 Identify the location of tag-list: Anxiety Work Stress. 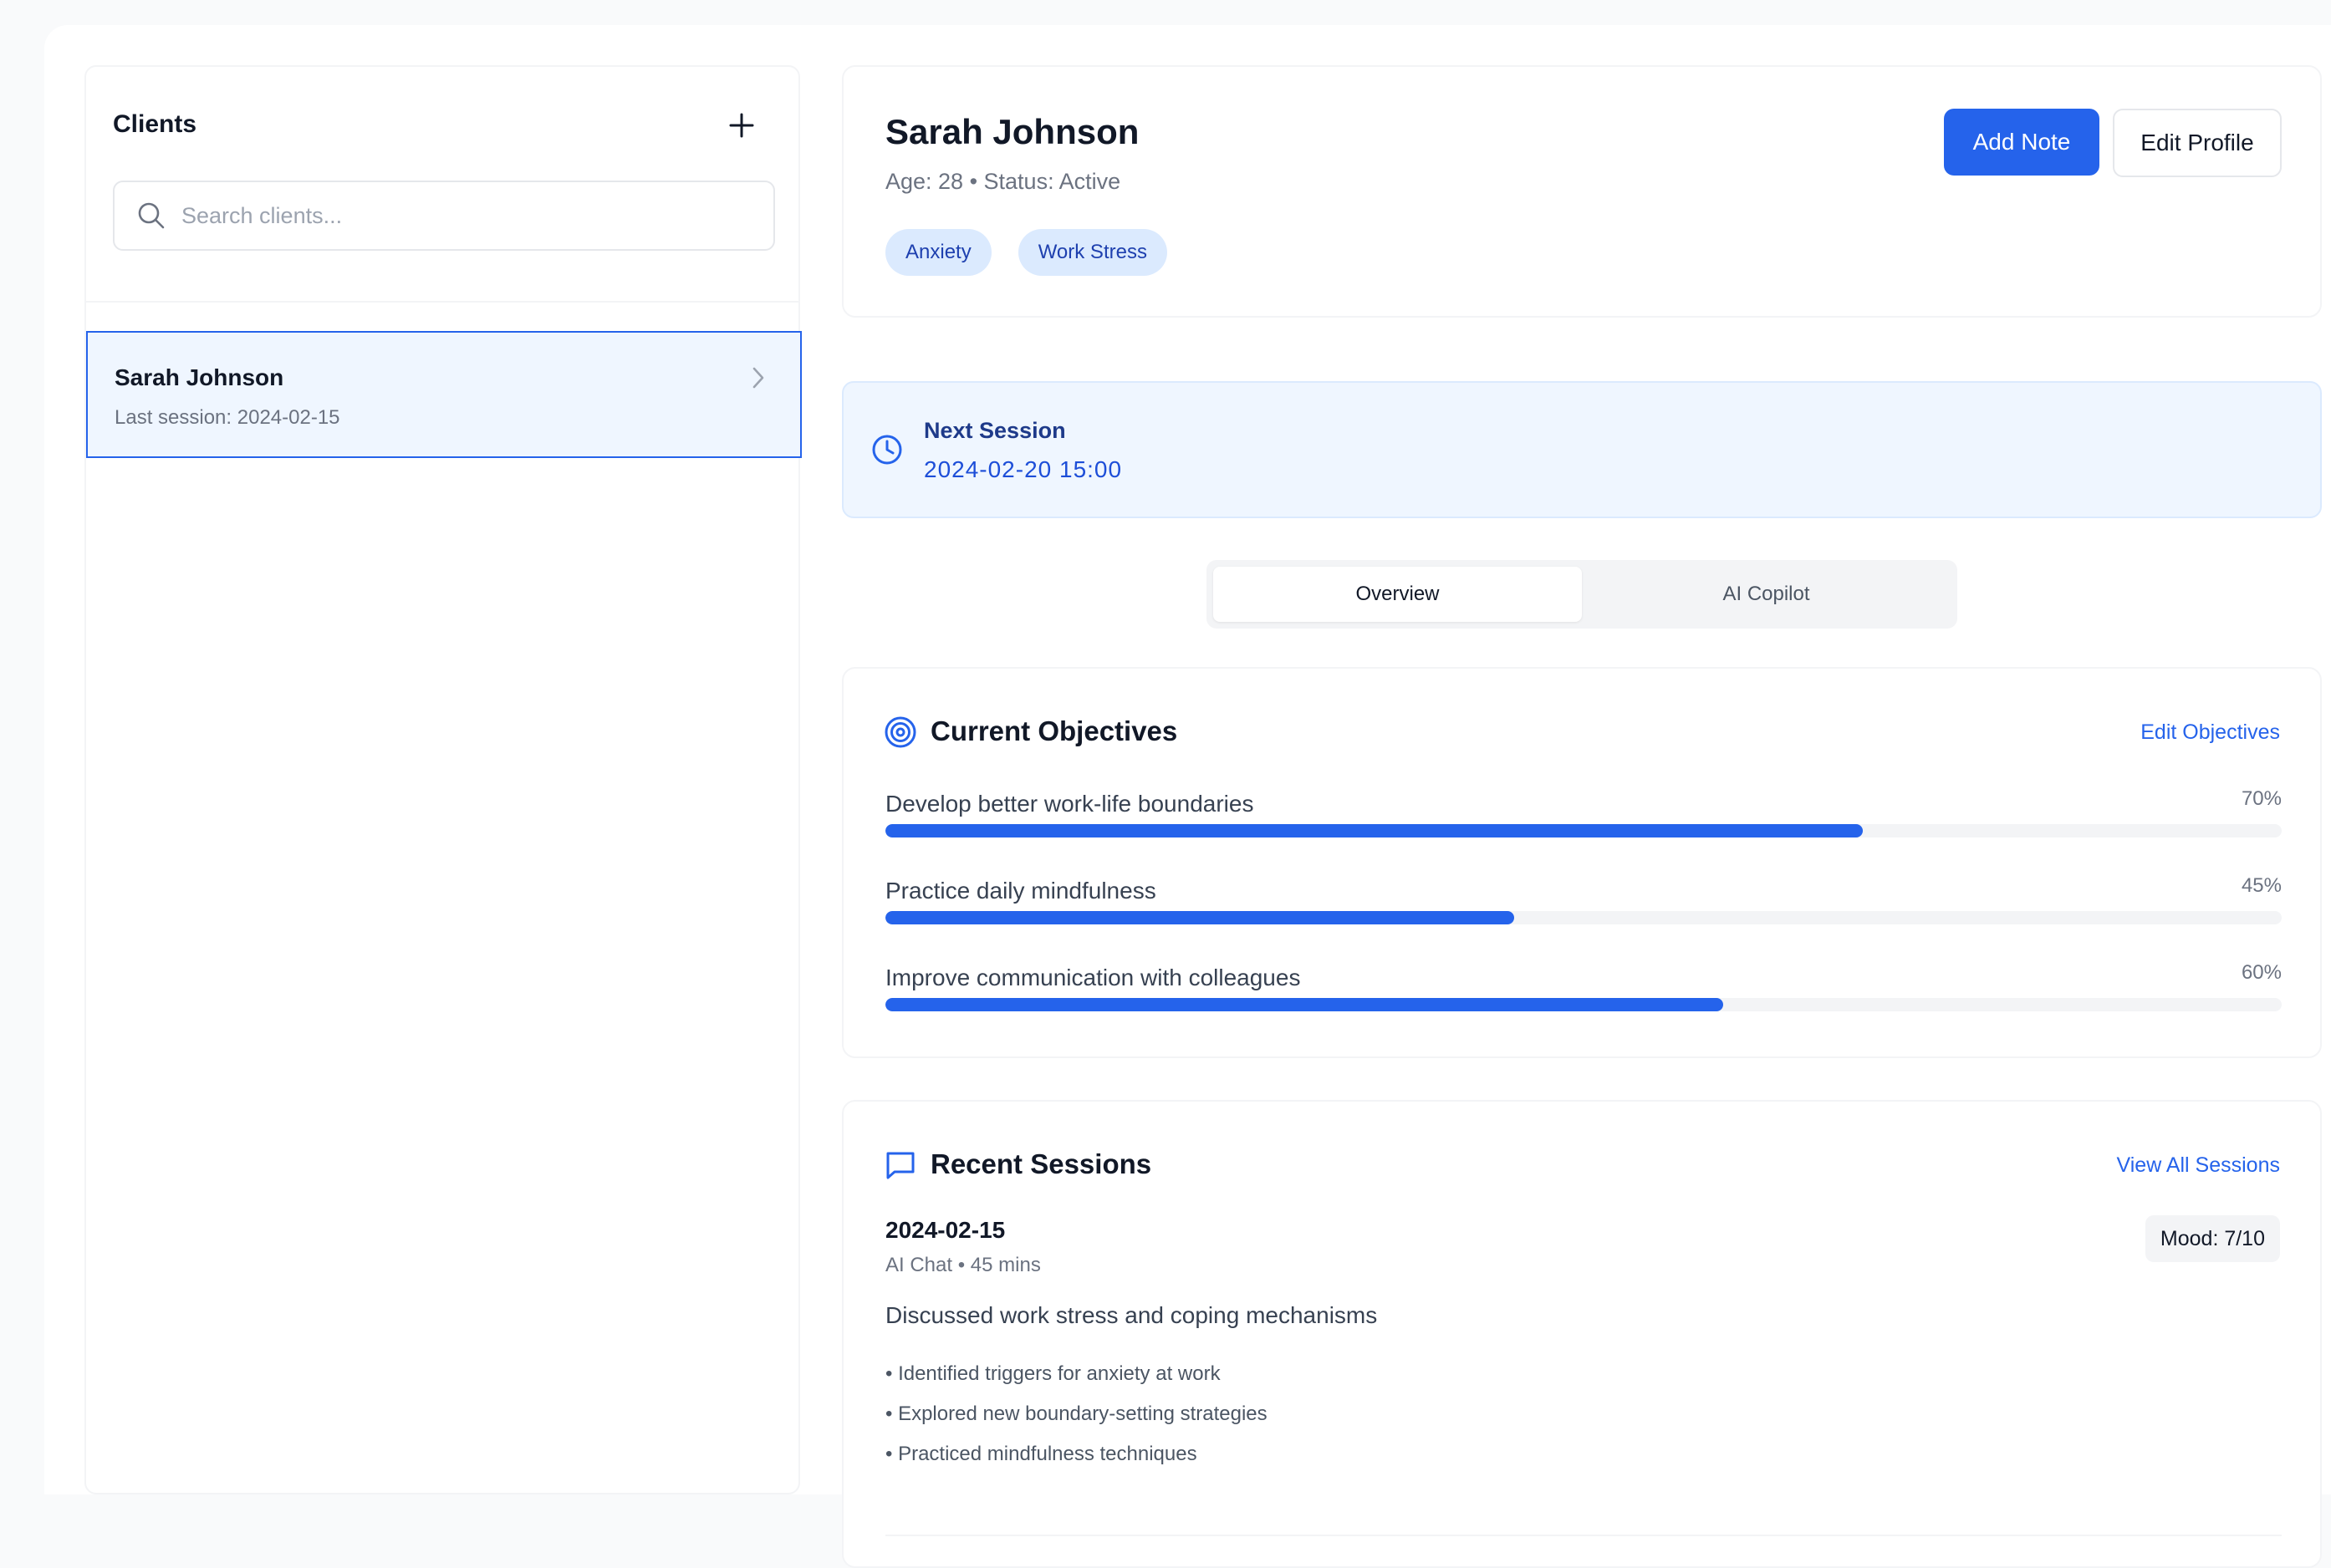
(1026, 252).